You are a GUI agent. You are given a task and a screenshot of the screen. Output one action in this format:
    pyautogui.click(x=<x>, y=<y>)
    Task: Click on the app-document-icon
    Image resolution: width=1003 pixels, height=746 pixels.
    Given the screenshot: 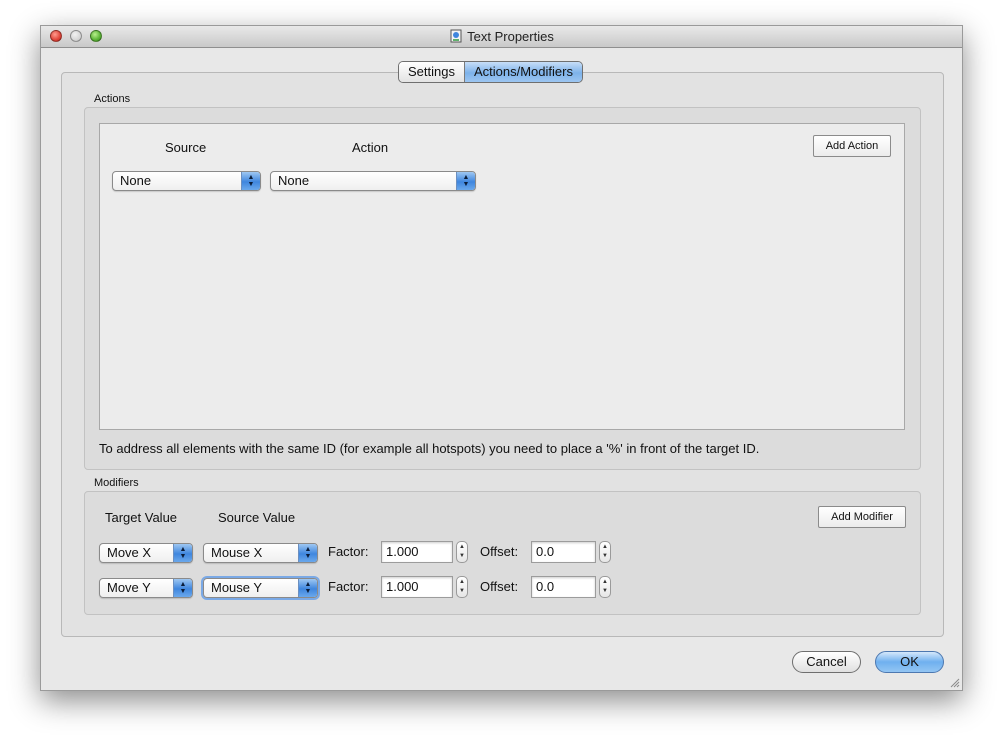 What is the action you would take?
    pyautogui.click(x=456, y=36)
    